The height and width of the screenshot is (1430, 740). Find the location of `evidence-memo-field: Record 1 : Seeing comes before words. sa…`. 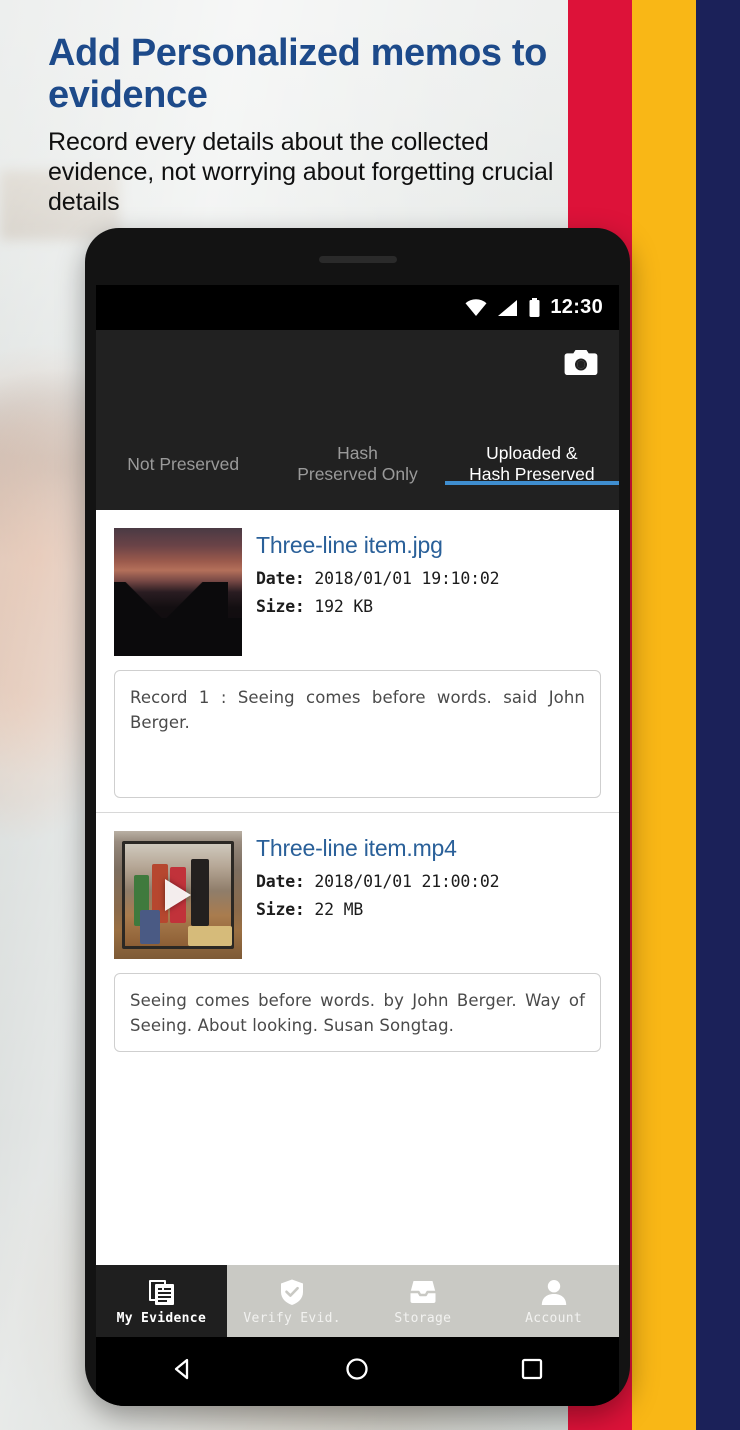

evidence-memo-field: Record 1 : Seeing comes before words. sa… is located at coordinates (357, 734).